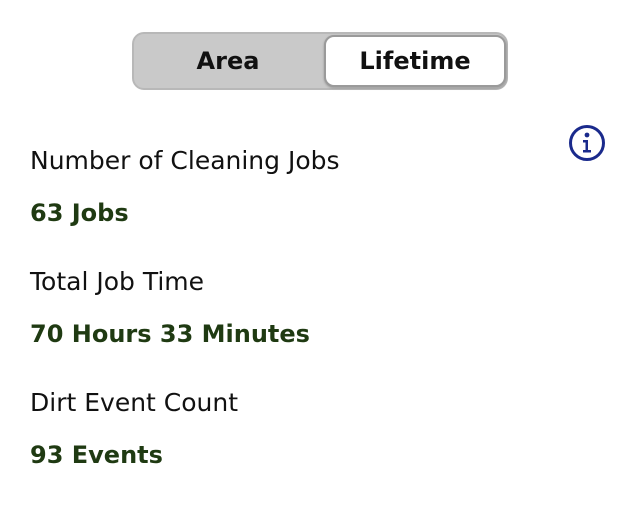  I want to click on stat-value: 63 Jobs, so click(79, 213).